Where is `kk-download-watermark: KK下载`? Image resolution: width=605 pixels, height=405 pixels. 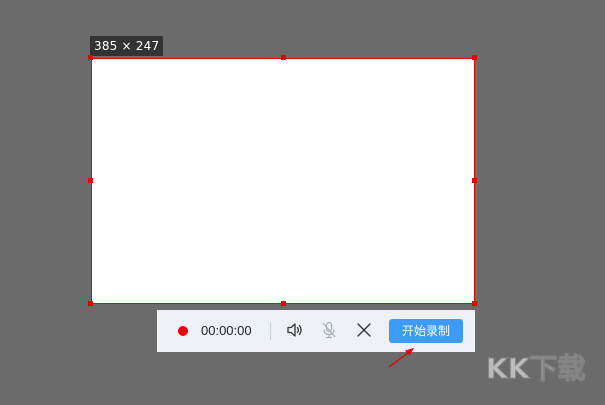
kk-download-watermark: KK下载 is located at coordinates (536, 369).